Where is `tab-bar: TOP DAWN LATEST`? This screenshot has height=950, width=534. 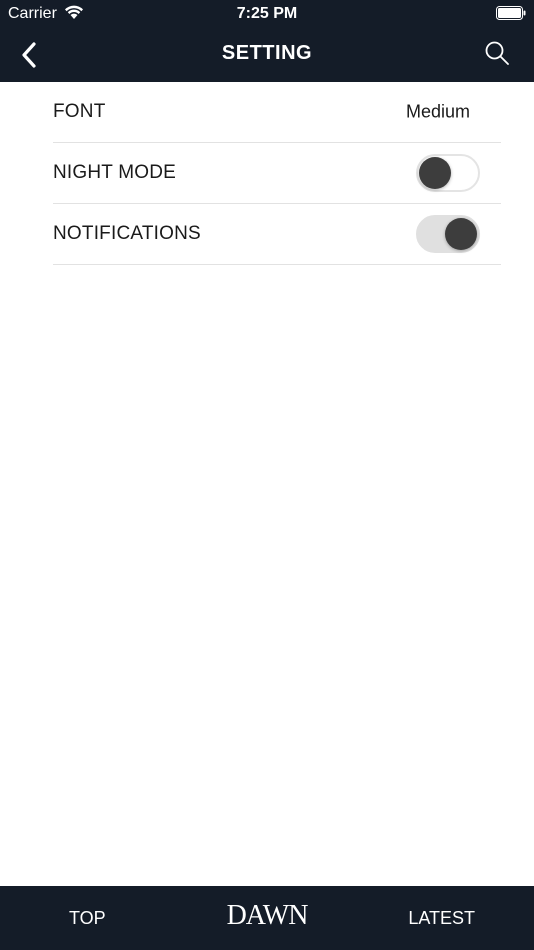 tab-bar: TOP DAWN LATEST is located at coordinates (267, 918).